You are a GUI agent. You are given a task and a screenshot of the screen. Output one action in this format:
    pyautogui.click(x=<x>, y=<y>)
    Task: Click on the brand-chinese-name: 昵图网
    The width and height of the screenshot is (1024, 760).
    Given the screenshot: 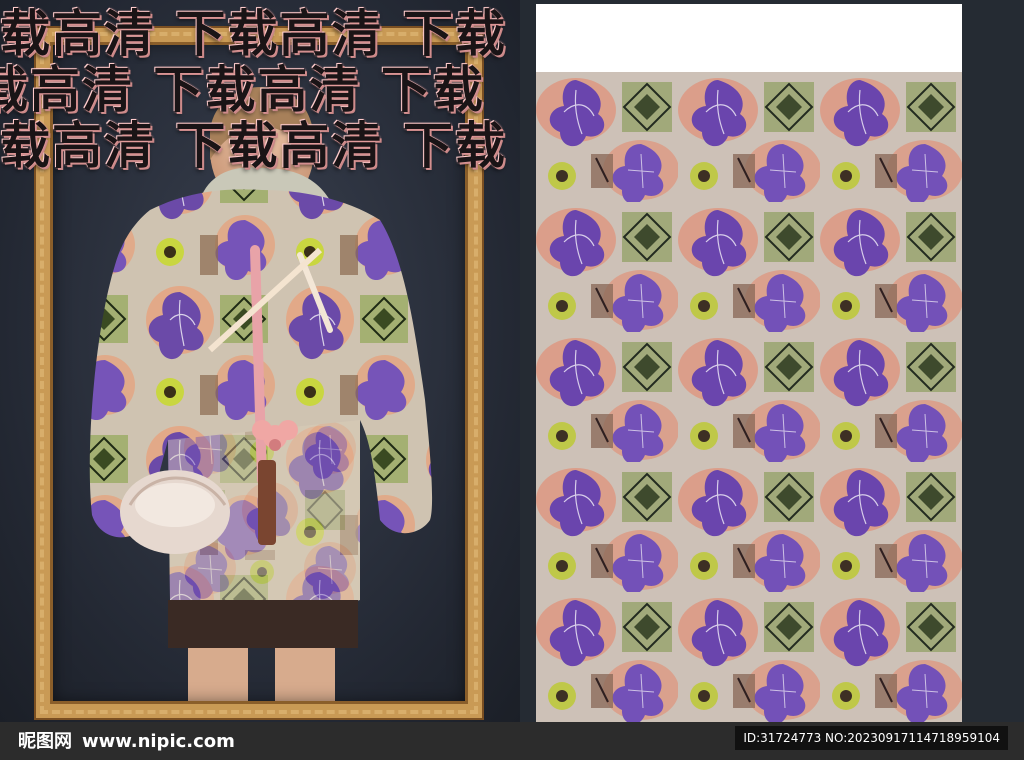 What is the action you would take?
    pyautogui.click(x=45, y=741)
    